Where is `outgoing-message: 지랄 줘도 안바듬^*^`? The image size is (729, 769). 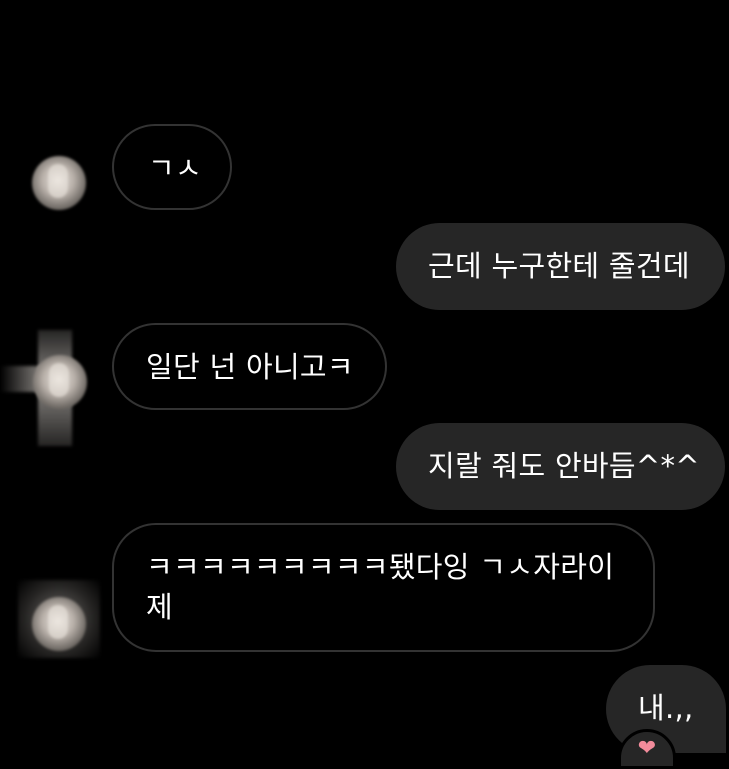 outgoing-message: 지랄 줘도 안바듬^*^ is located at coordinates (560, 466).